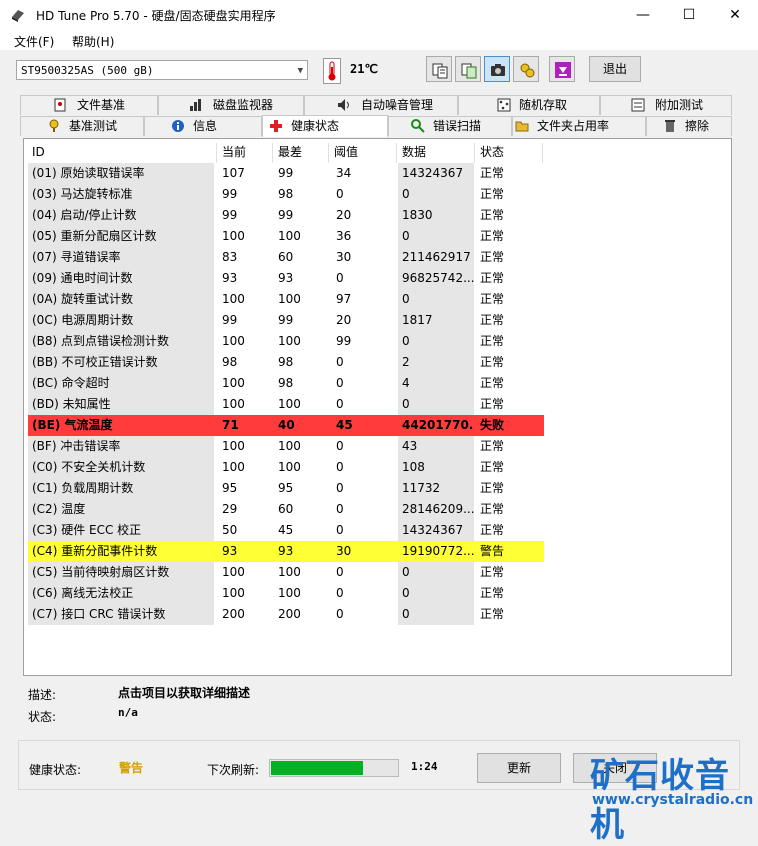 The height and width of the screenshot is (846, 758). I want to click on menu-file: 文件(F), so click(34, 41).